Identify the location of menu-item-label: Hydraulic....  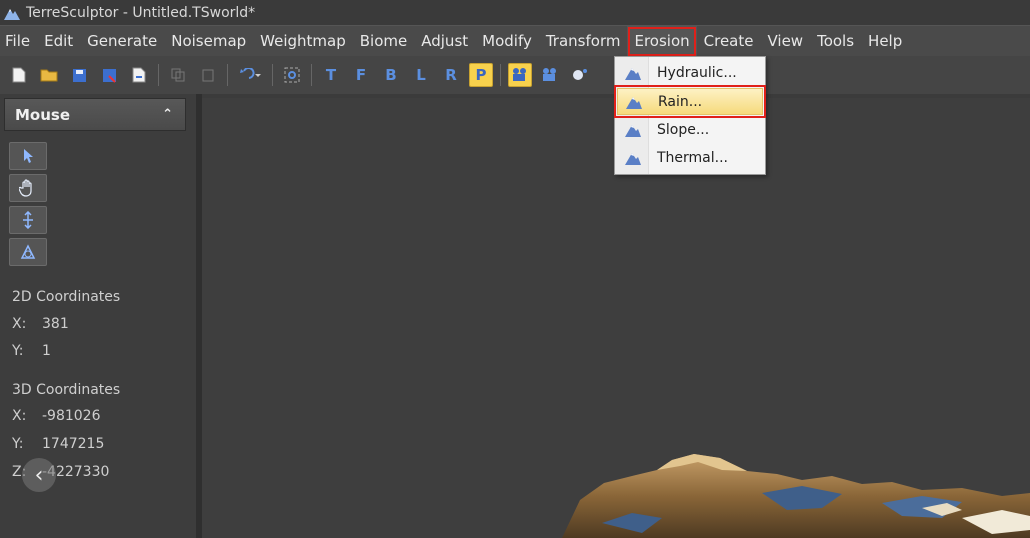
(697, 72).